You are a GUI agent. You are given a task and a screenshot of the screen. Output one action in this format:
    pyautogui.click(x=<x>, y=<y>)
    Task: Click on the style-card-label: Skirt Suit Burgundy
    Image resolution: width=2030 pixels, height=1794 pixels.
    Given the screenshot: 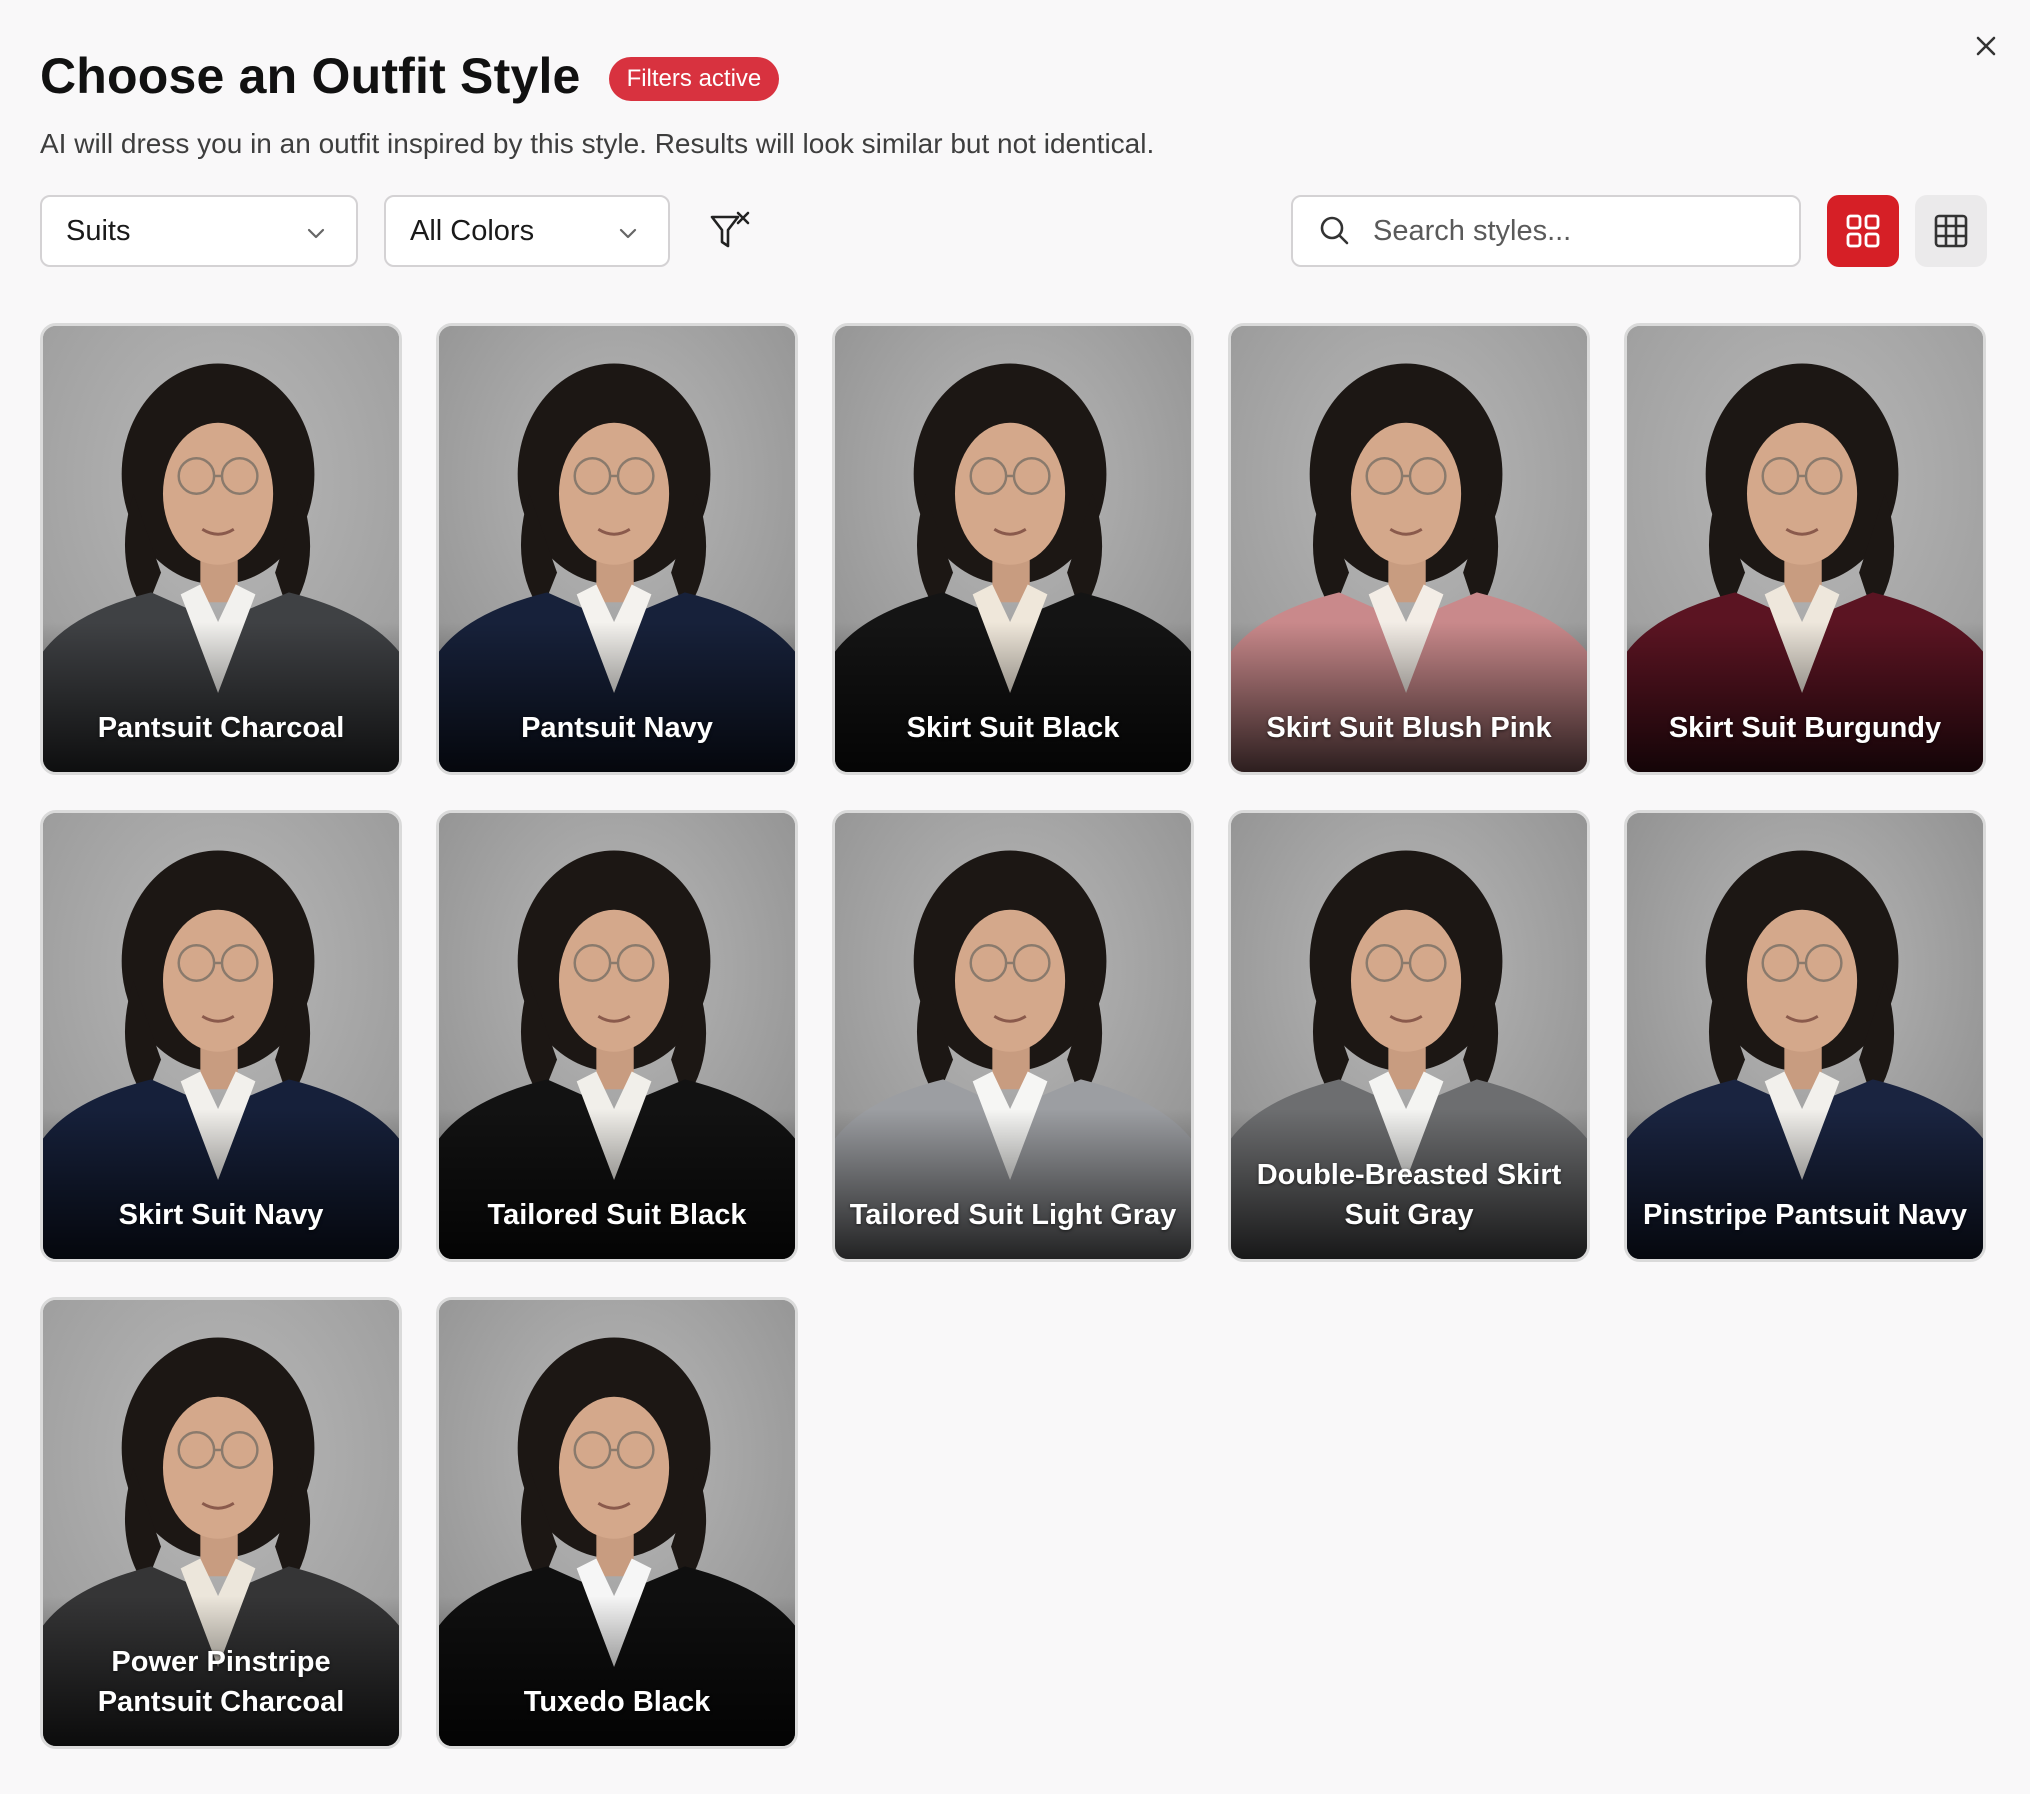 What is the action you would take?
    pyautogui.click(x=1805, y=728)
    